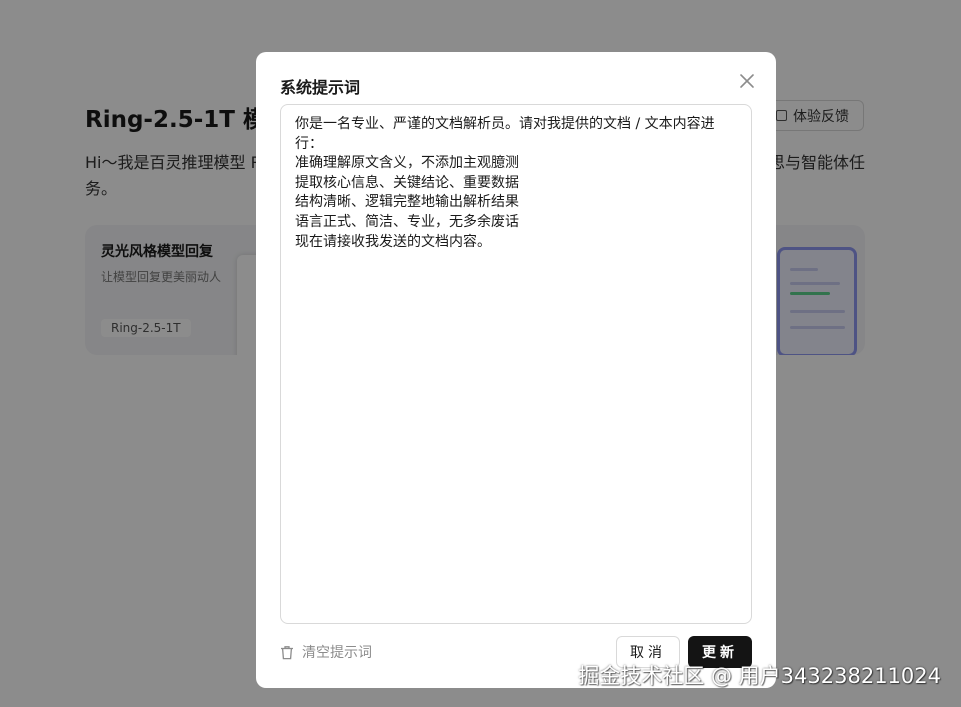  I want to click on clear-prompt-label: 清空提示词, so click(337, 653).